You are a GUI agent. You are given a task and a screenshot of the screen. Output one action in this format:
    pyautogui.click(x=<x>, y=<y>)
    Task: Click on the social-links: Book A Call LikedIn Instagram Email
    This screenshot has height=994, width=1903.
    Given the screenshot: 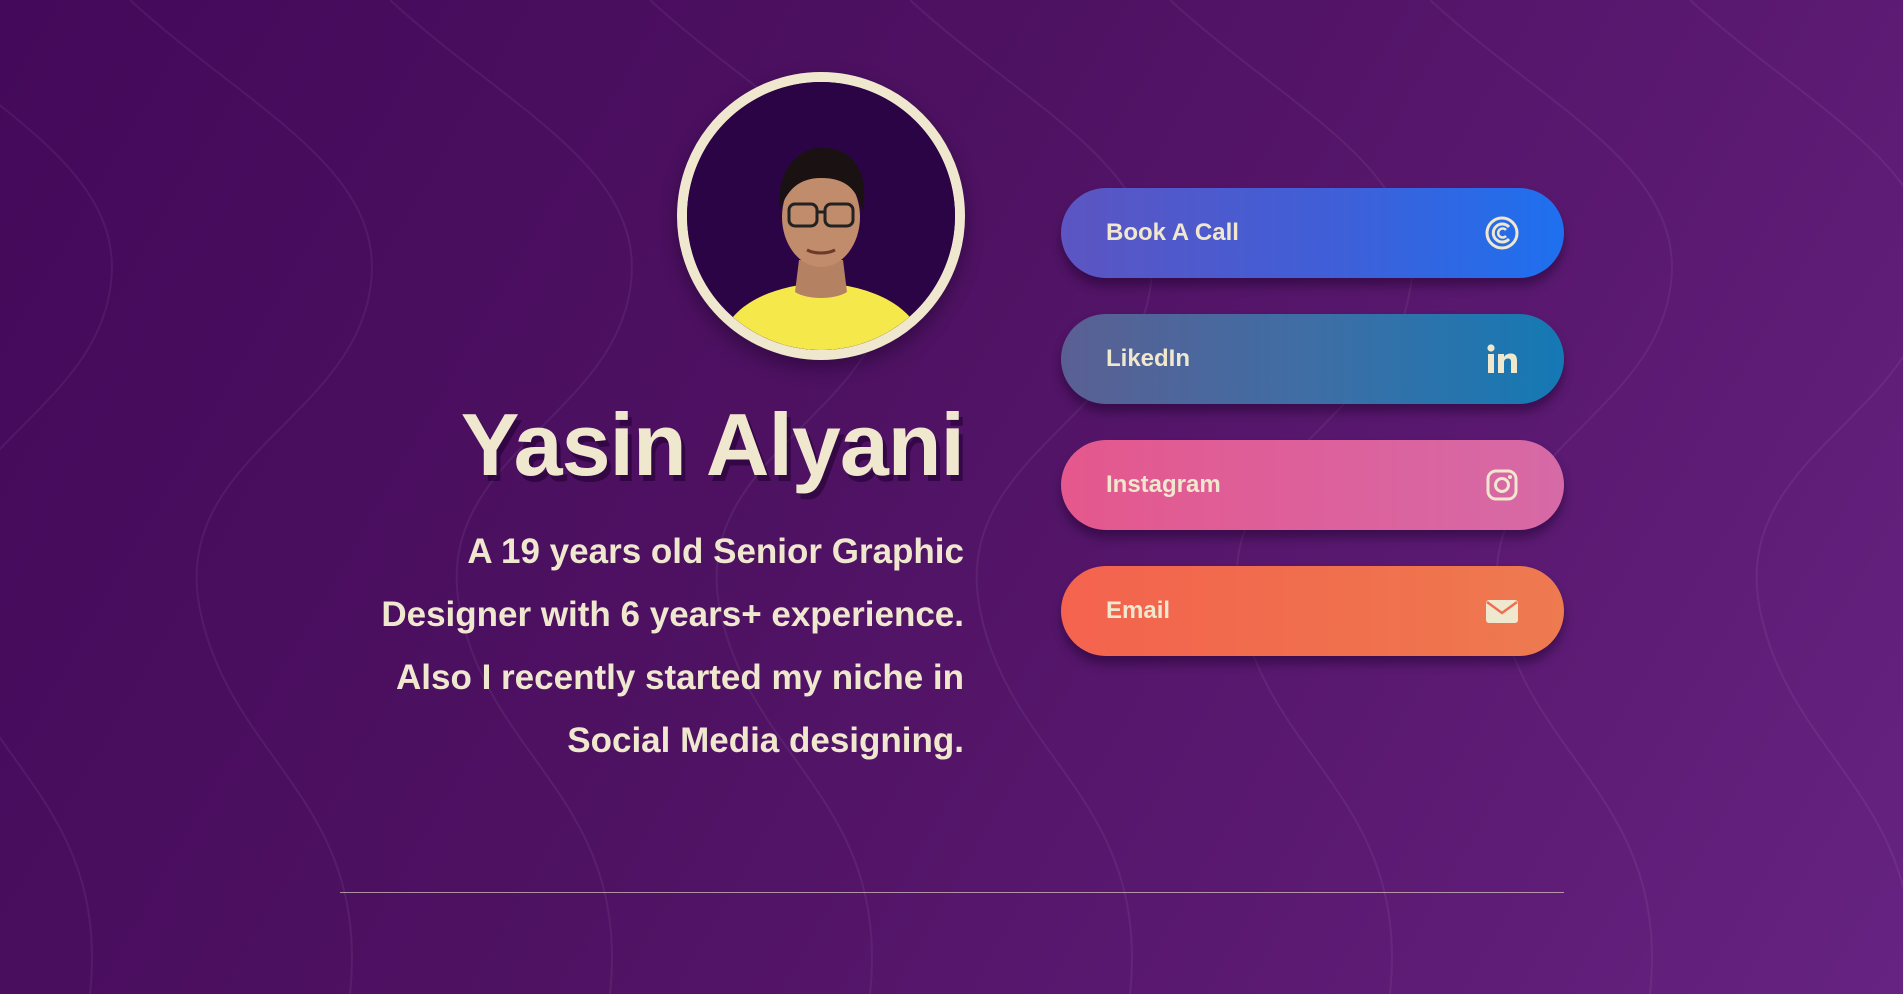 What is the action you would take?
    pyautogui.click(x=1312, y=440)
    